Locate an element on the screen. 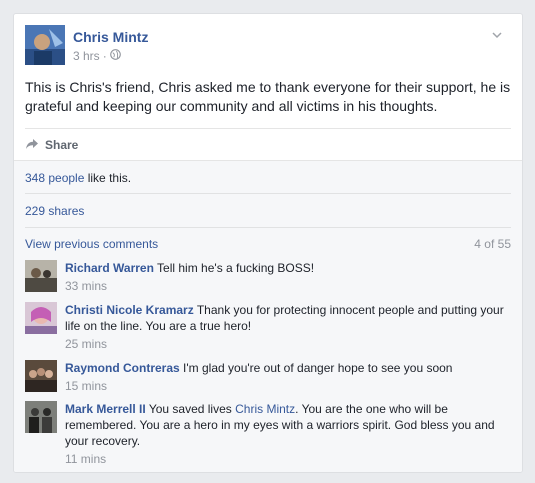  likes-summary: 348 people like this. is located at coordinates (78, 178).